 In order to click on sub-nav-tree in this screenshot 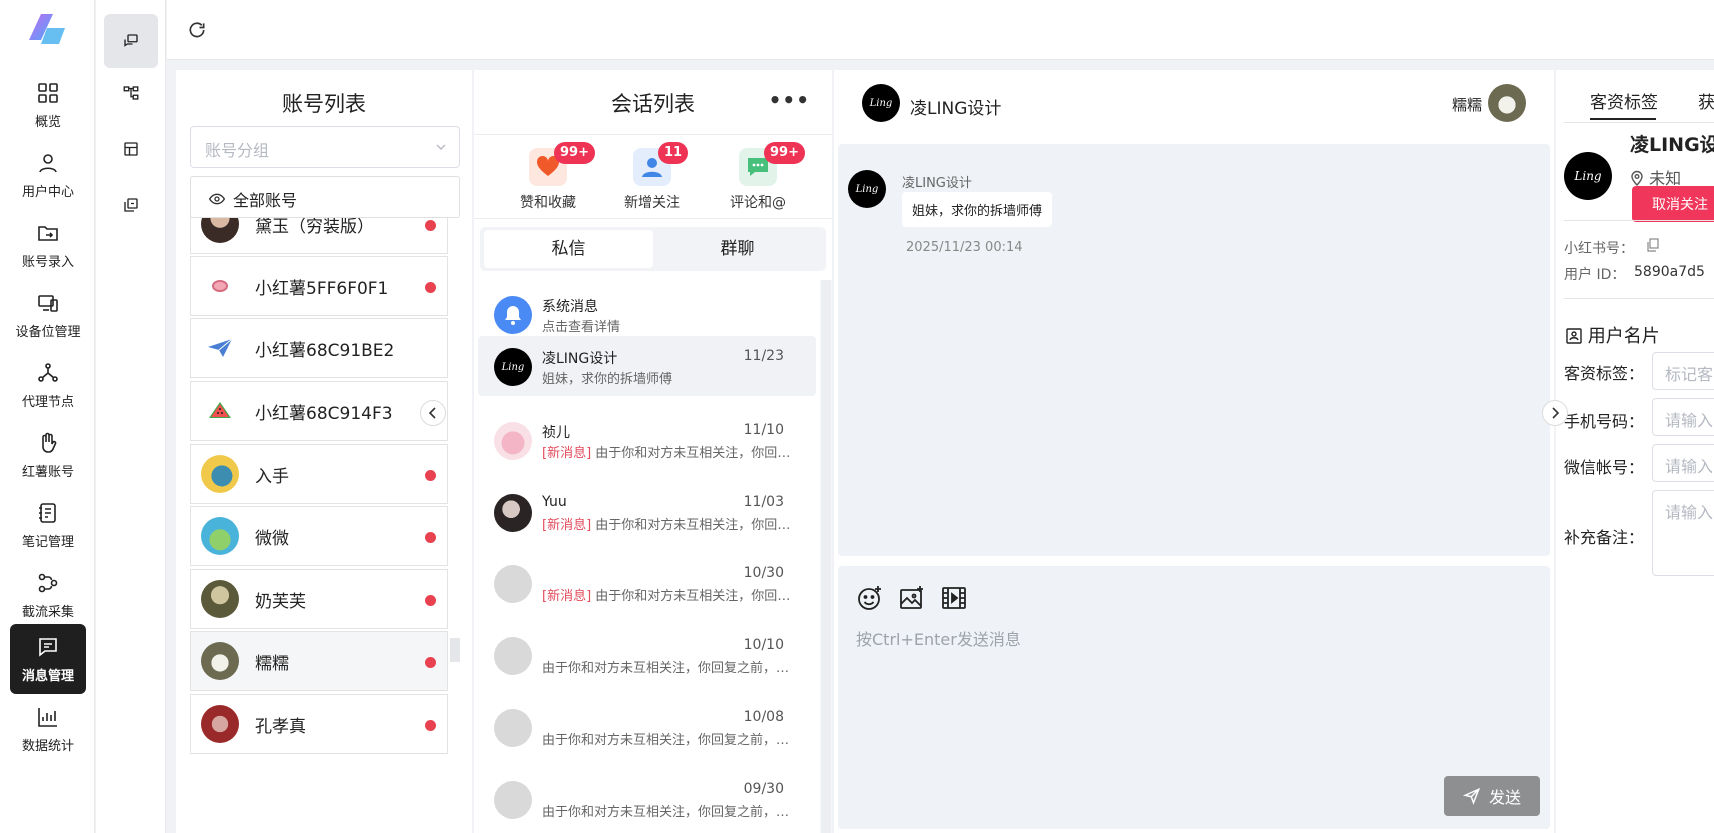, I will do `click(131, 93)`.